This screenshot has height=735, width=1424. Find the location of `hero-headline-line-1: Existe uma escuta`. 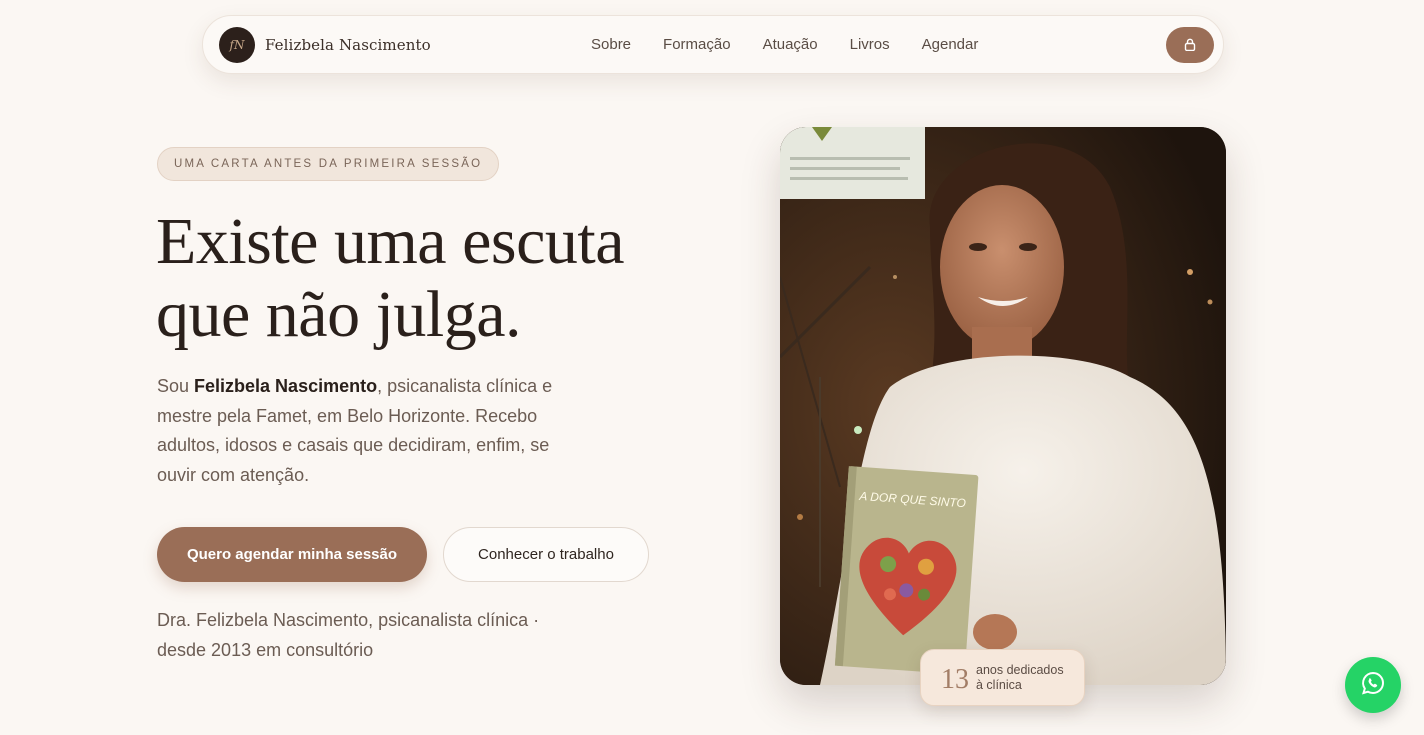

hero-headline-line-1: Existe uma escuta is located at coordinates (390, 241).